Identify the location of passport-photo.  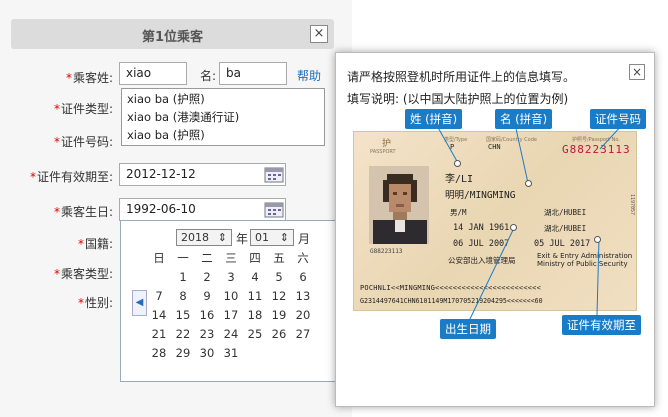
(399, 205).